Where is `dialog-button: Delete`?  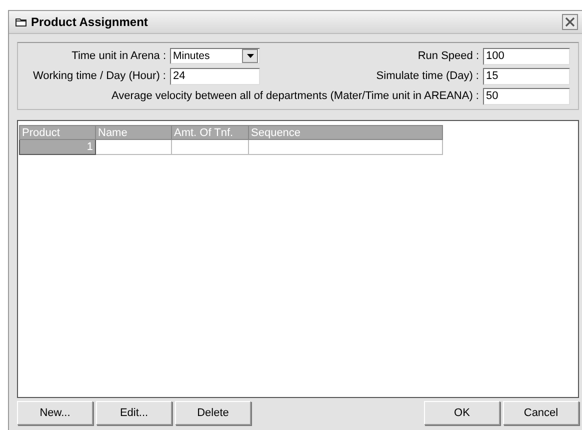 dialog-button: Delete is located at coordinates (213, 413).